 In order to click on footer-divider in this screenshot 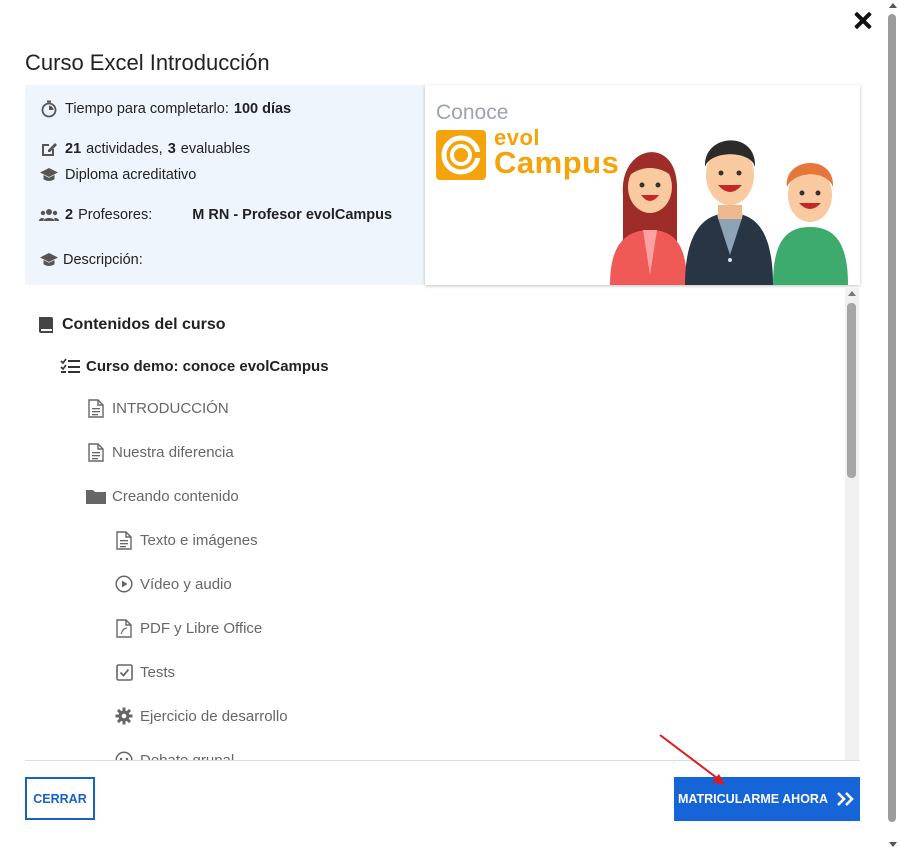, I will do `click(442, 760)`.